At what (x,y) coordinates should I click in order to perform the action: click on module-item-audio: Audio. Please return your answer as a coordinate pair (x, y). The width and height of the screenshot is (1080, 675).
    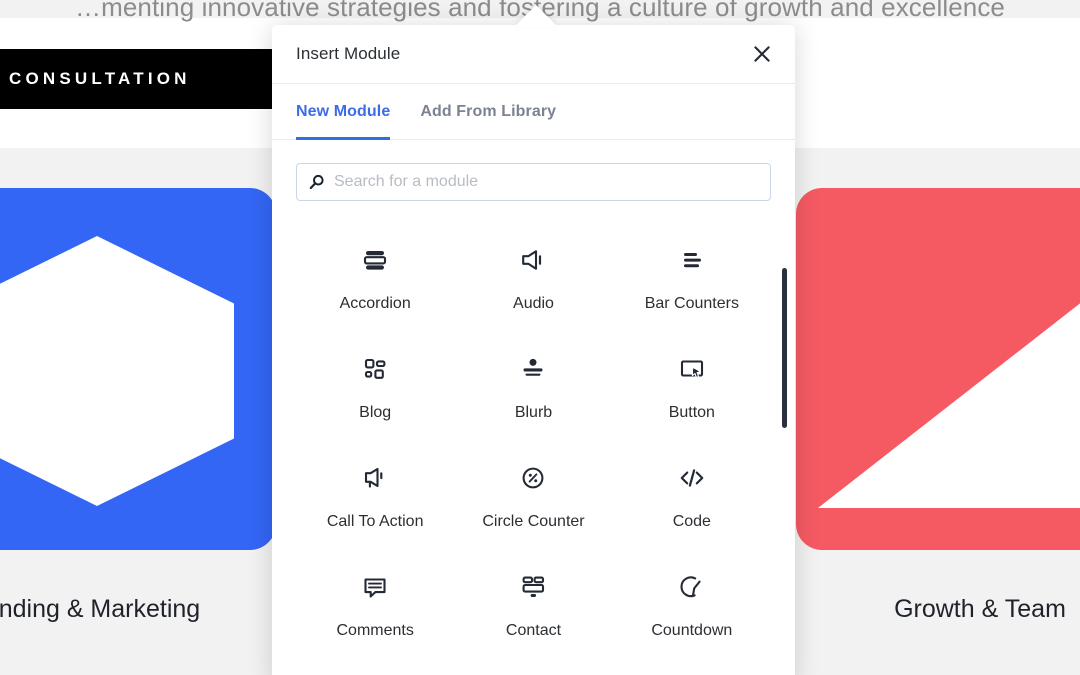
    Looking at the image, I should click on (533, 276).